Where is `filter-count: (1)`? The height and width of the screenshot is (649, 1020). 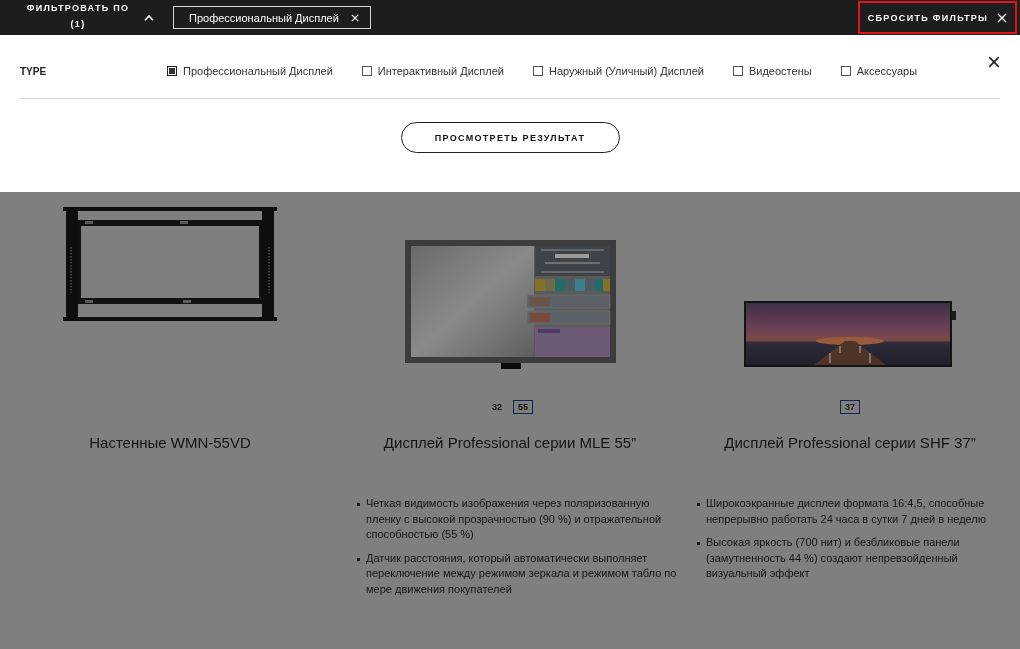
filter-count: (1) is located at coordinates (78, 24).